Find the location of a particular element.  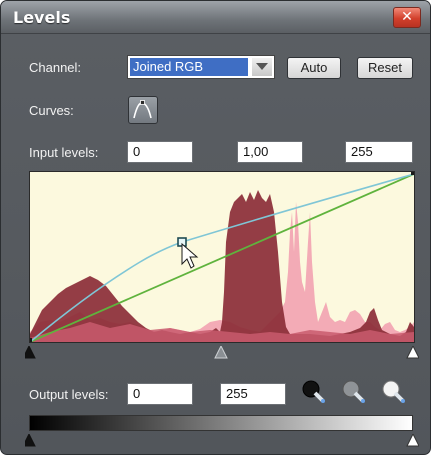

input-white-handle is located at coordinates (413, 351).